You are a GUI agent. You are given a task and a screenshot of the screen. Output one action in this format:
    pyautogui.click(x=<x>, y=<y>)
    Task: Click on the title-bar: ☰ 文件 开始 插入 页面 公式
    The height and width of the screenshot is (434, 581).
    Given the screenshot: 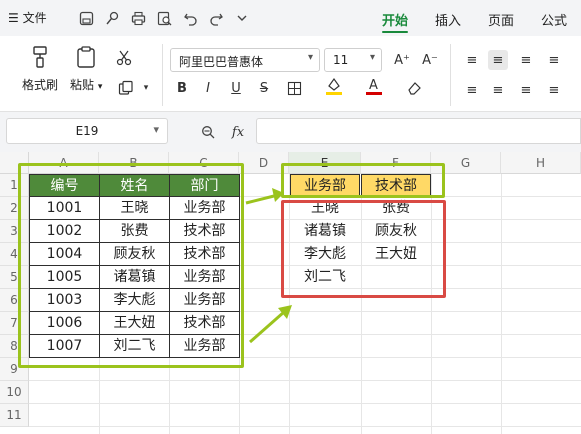 What is the action you would take?
    pyautogui.click(x=290, y=18)
    